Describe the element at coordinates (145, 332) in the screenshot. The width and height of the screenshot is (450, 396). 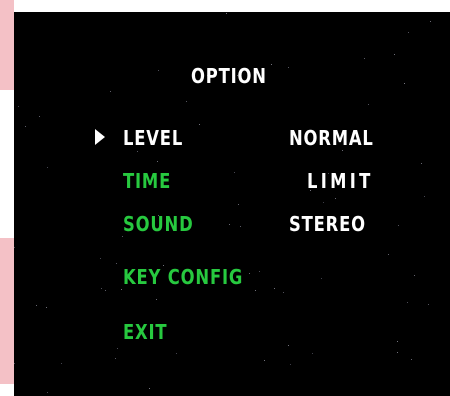
I see `menu-item-exit: EXIT` at that location.